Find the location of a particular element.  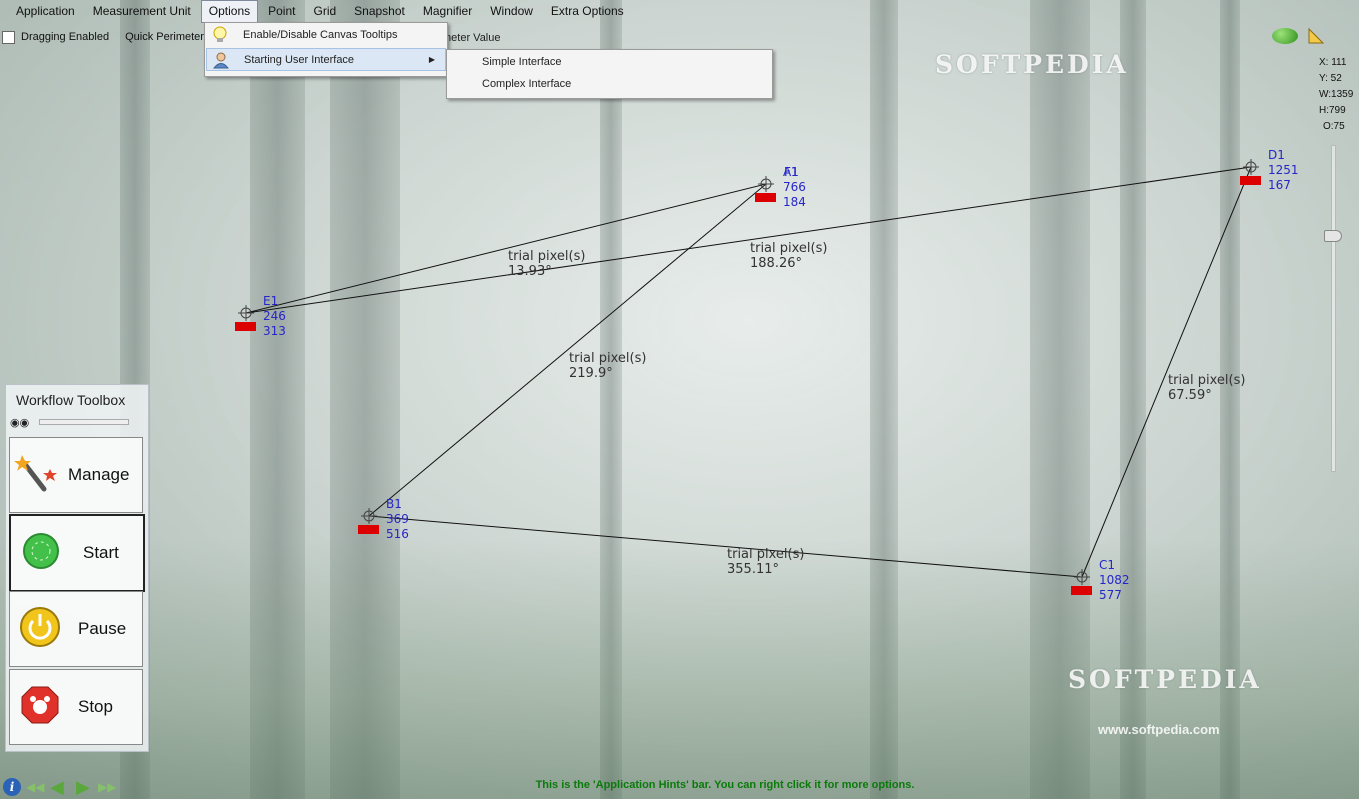

point-marker-c1 is located at coordinates (1082, 577).